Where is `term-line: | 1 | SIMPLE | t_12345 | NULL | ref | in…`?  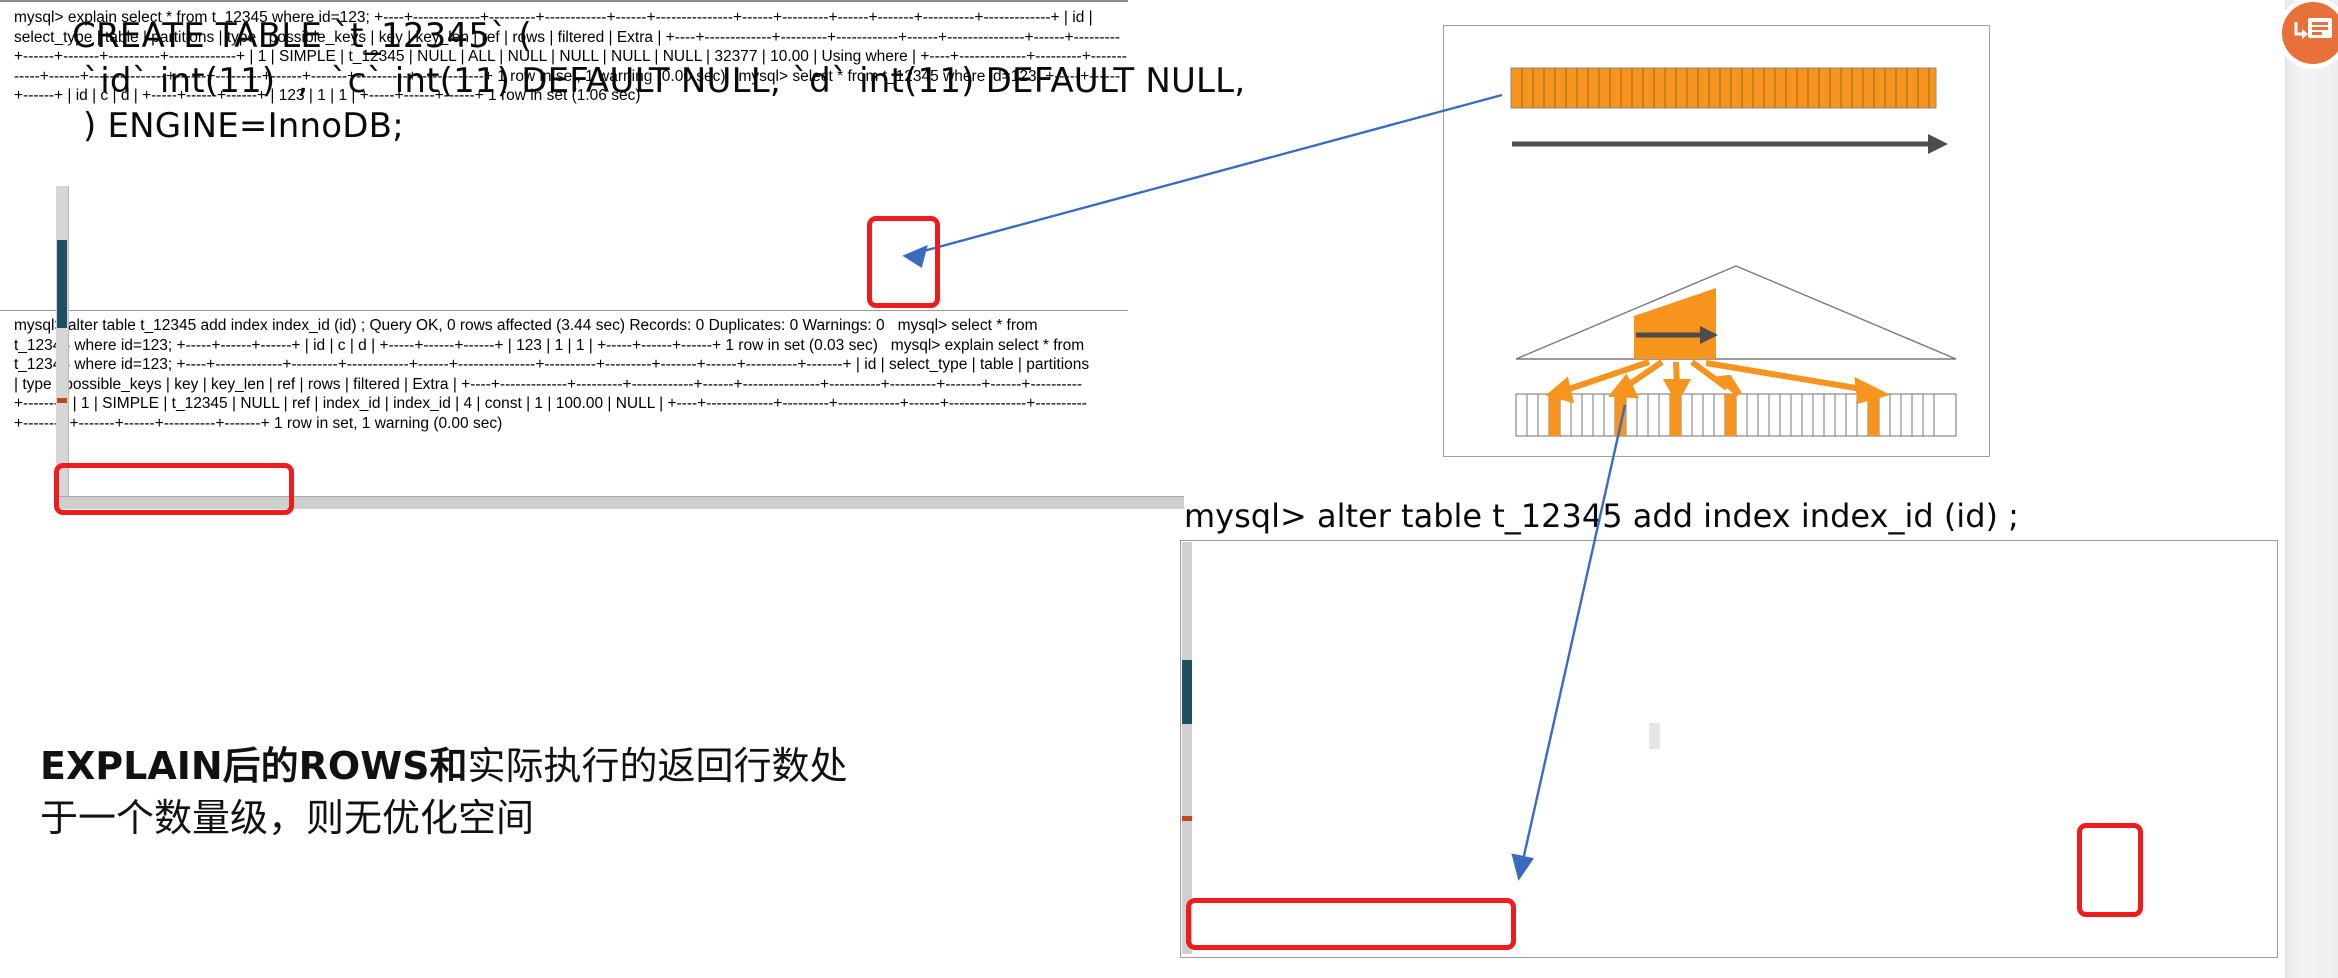 term-line: | 1 | SIMPLE | t_12345 | NULL | ref | in… is located at coordinates (368, 404).